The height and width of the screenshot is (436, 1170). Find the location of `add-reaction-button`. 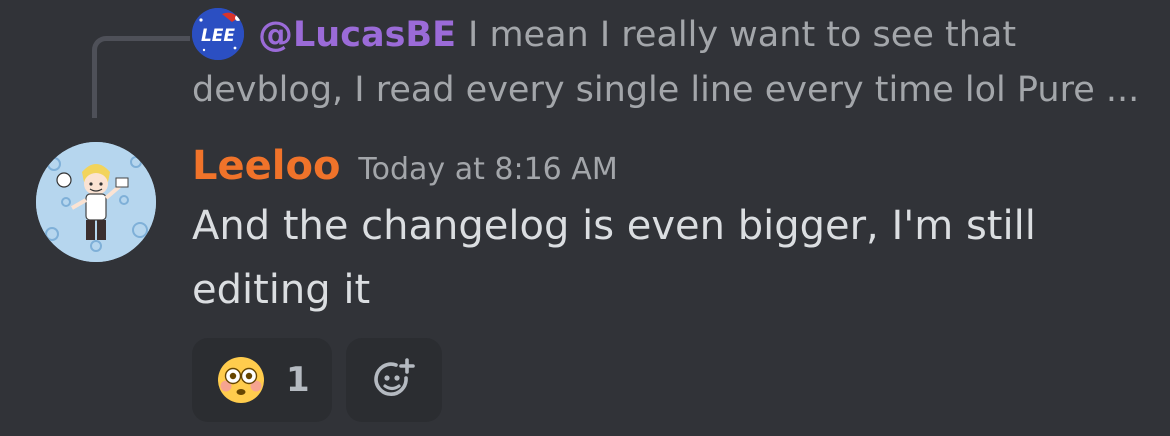

add-reaction-button is located at coordinates (394, 380).